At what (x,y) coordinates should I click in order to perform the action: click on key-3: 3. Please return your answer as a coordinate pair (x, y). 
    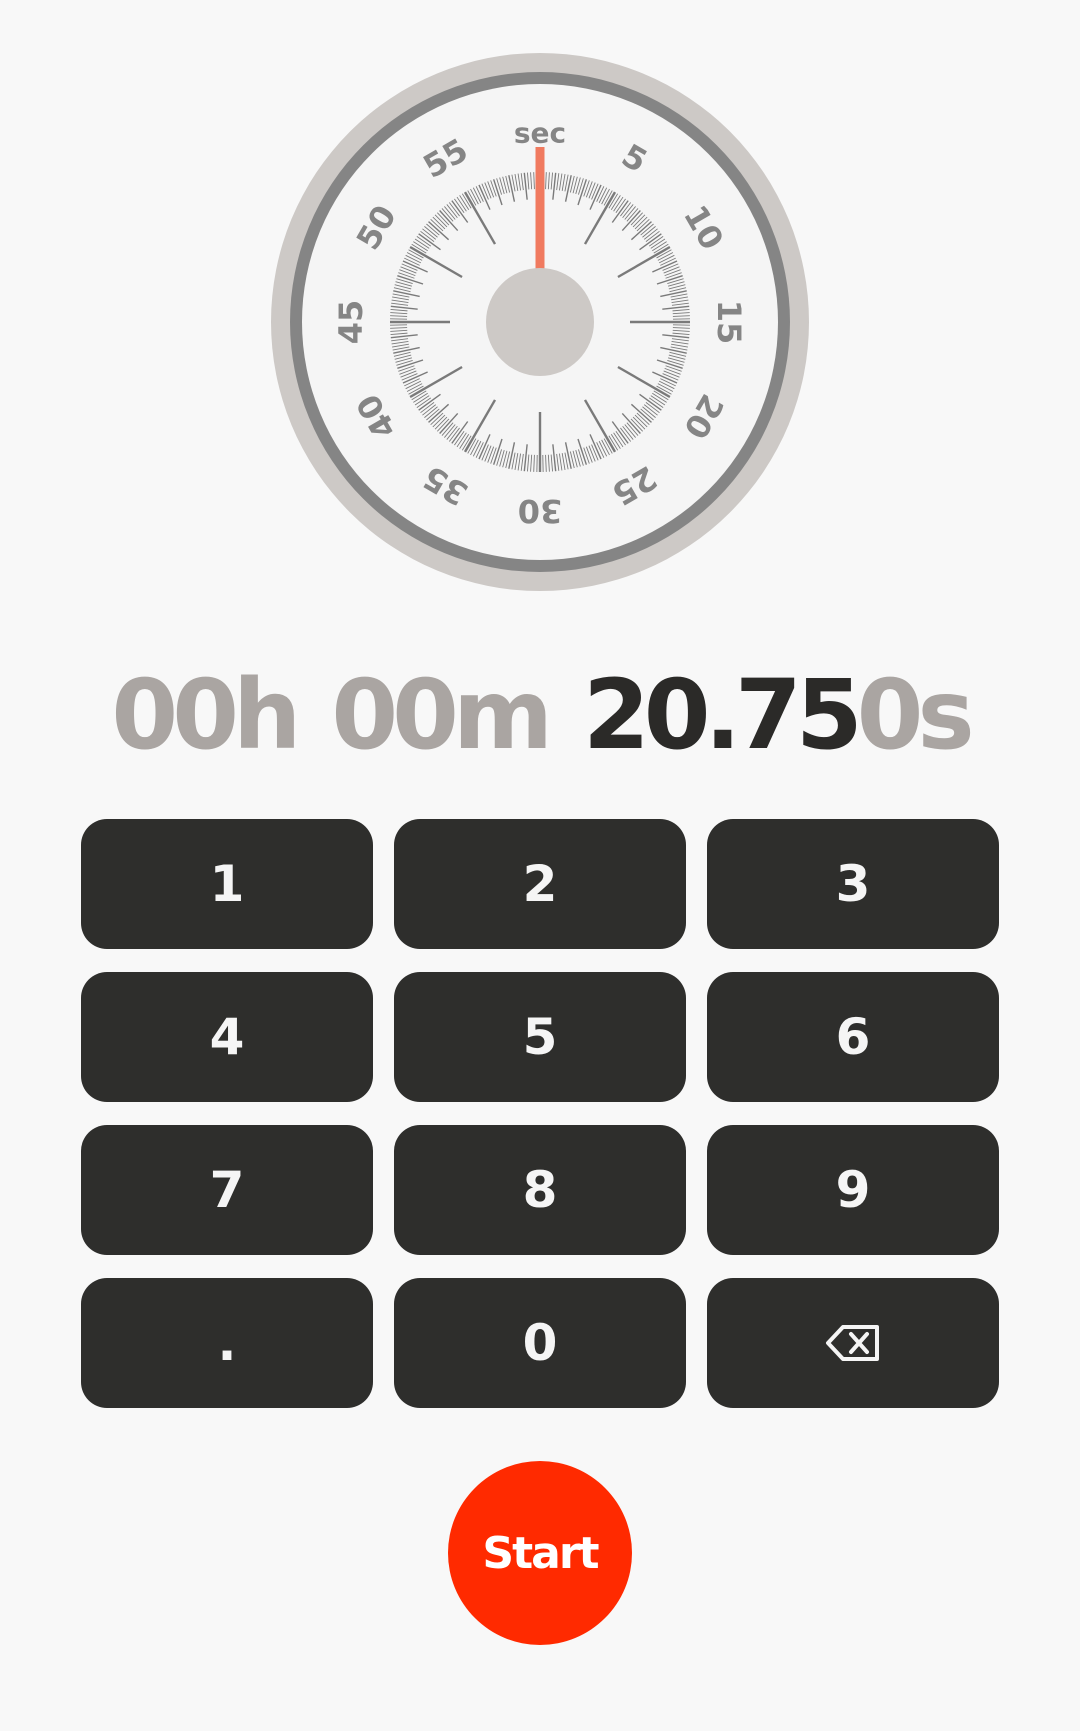
    Looking at the image, I should click on (853, 884).